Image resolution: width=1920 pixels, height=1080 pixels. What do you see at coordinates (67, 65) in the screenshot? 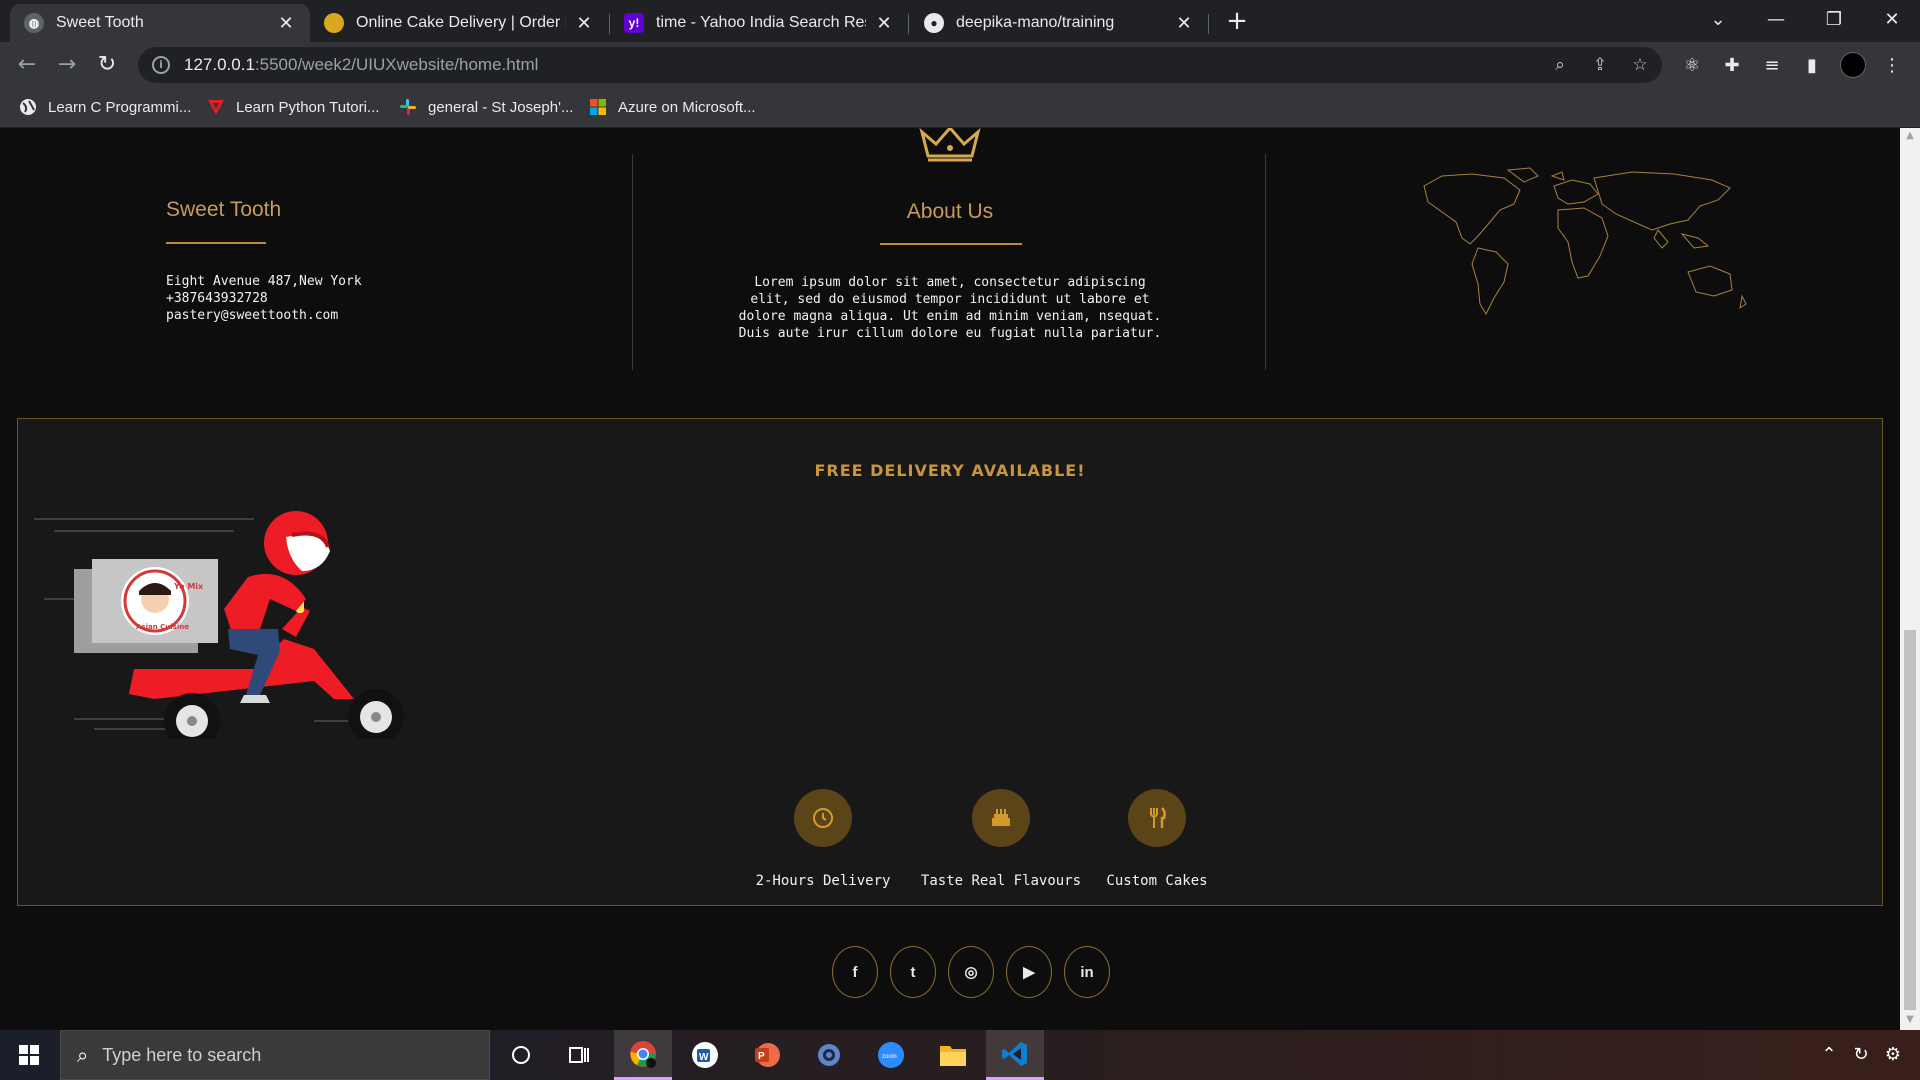
I see `forward-button: →` at bounding box center [67, 65].